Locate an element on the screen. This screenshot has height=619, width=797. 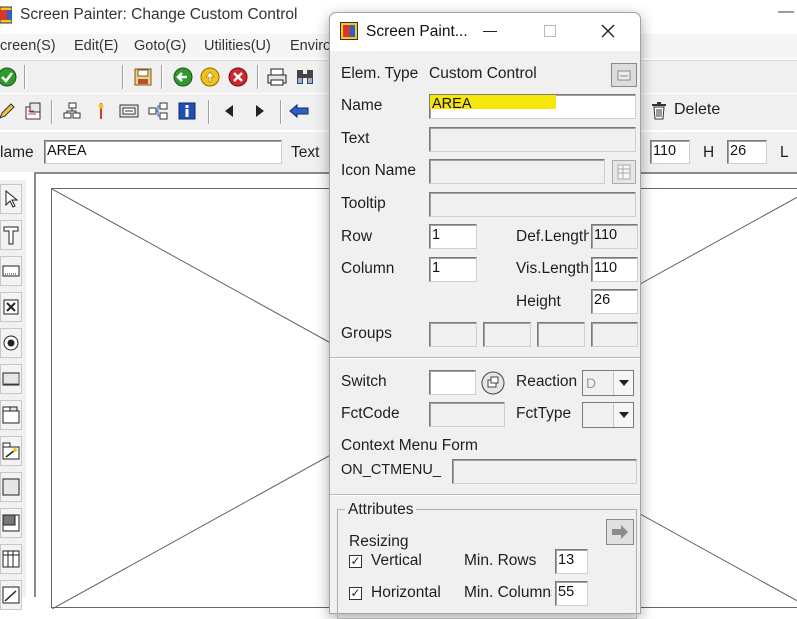
radio-button-tool-icon is located at coordinates (11, 343).